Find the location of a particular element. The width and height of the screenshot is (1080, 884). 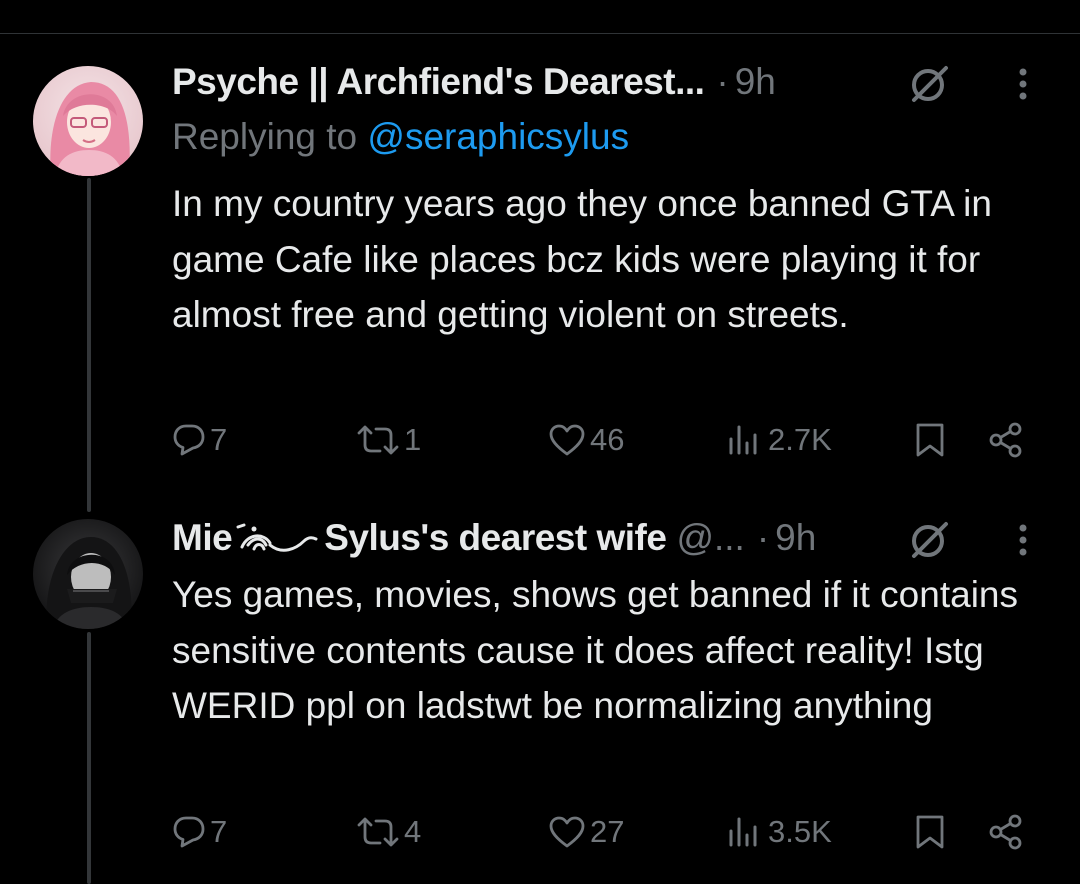

views-button: 2.7K is located at coordinates (779, 440).